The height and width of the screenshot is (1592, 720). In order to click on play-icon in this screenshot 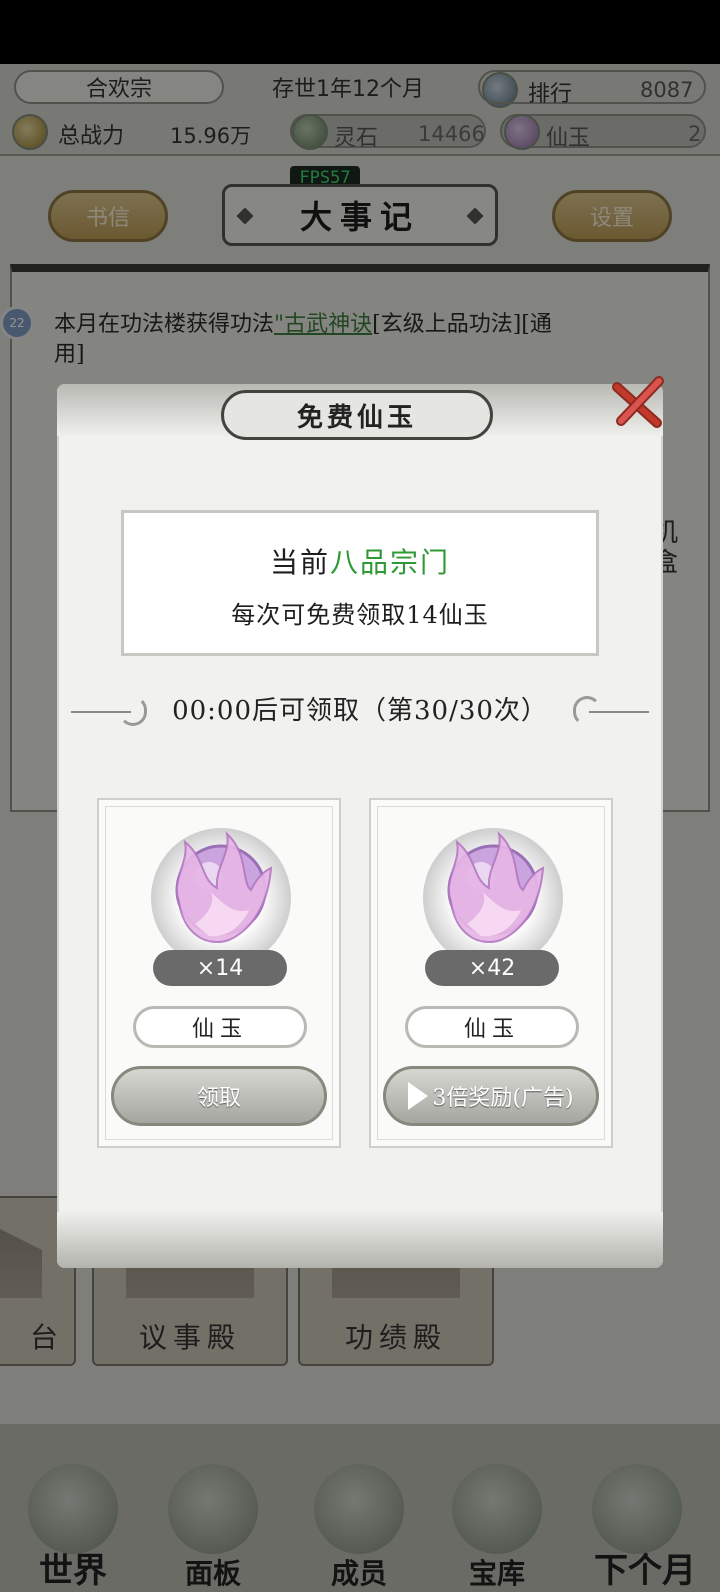, I will do `click(418, 1096)`.